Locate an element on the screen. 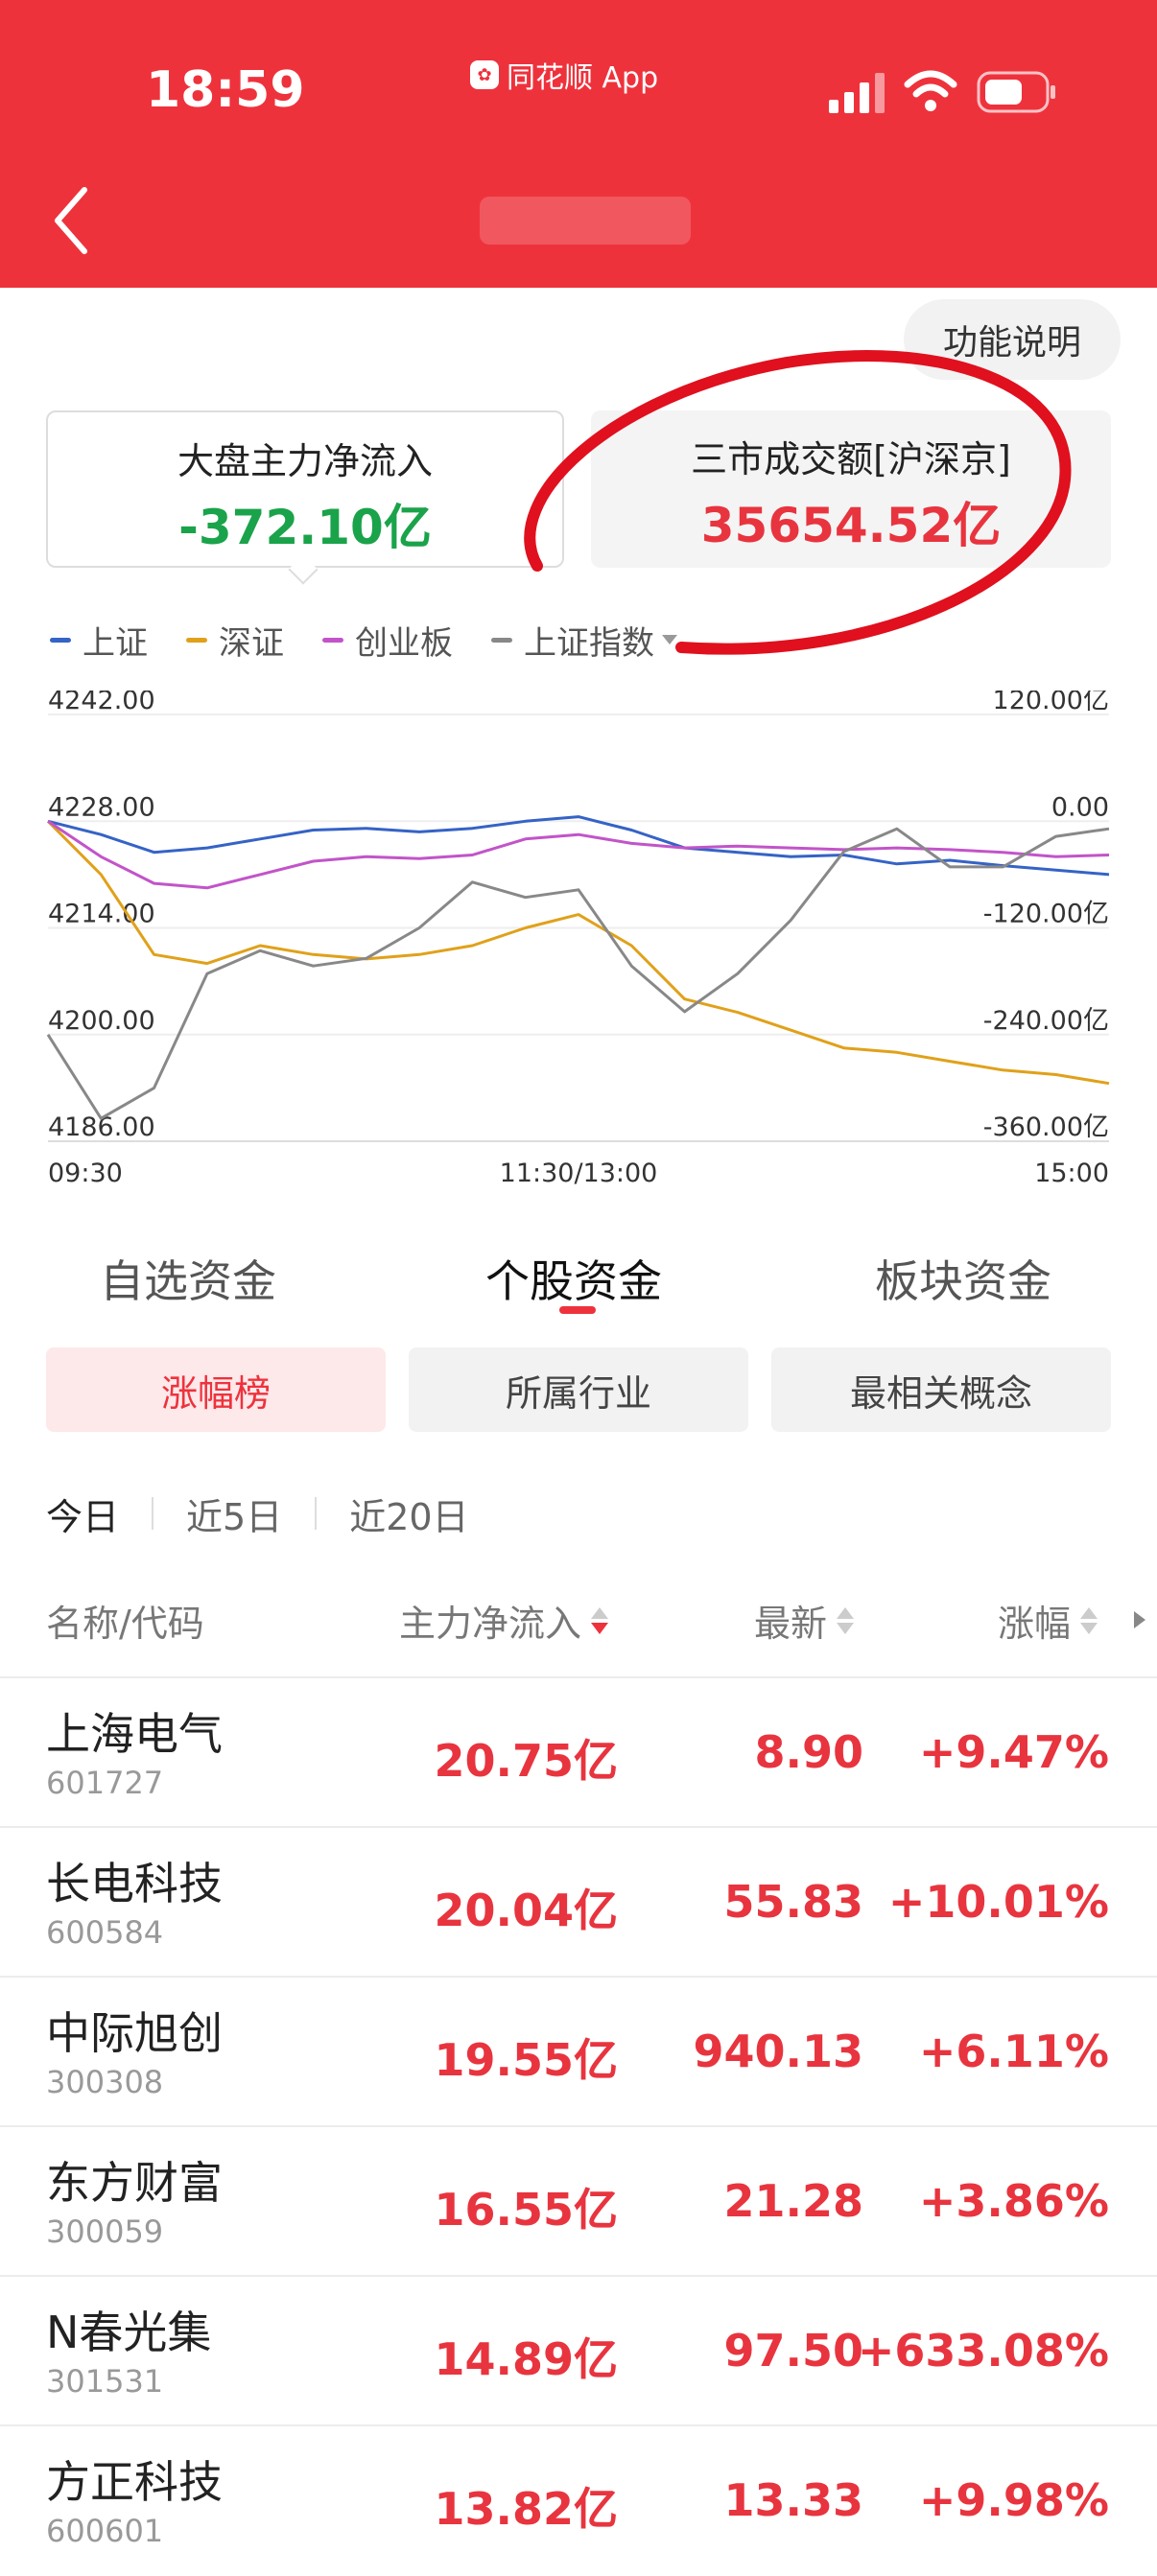  table-header: 名称/代码 主力净流入 最新 涨幅 is located at coordinates (578, 1621).